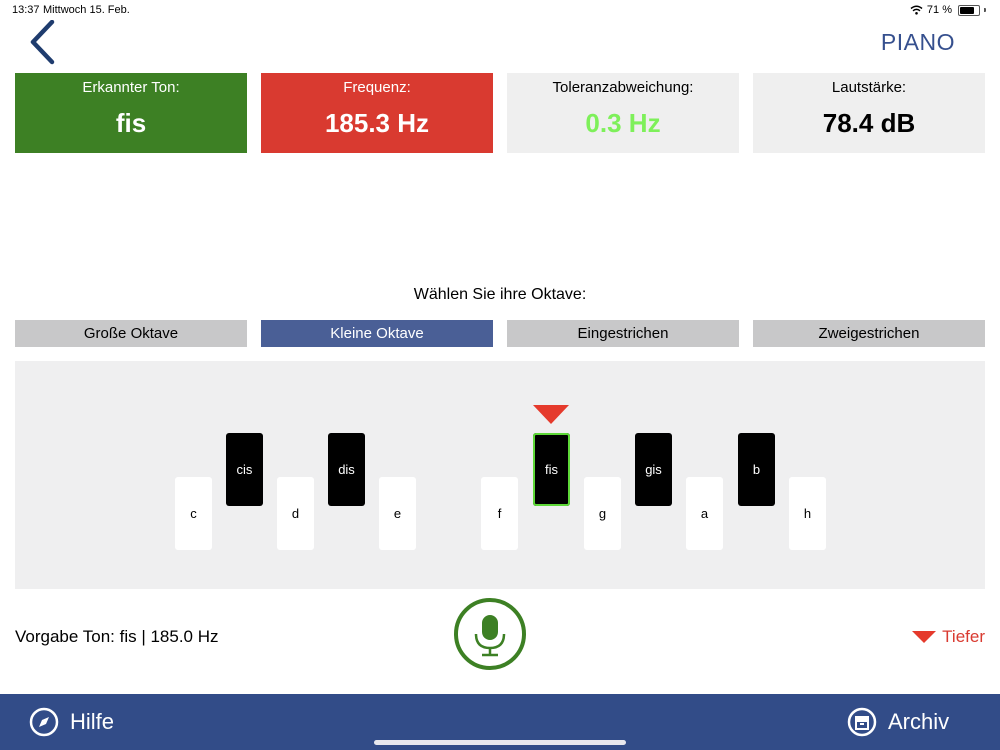 This screenshot has width=1000, height=750. What do you see at coordinates (623, 333) in the screenshot?
I see `octave-button-eingestrichen: Eingestrichen` at bounding box center [623, 333].